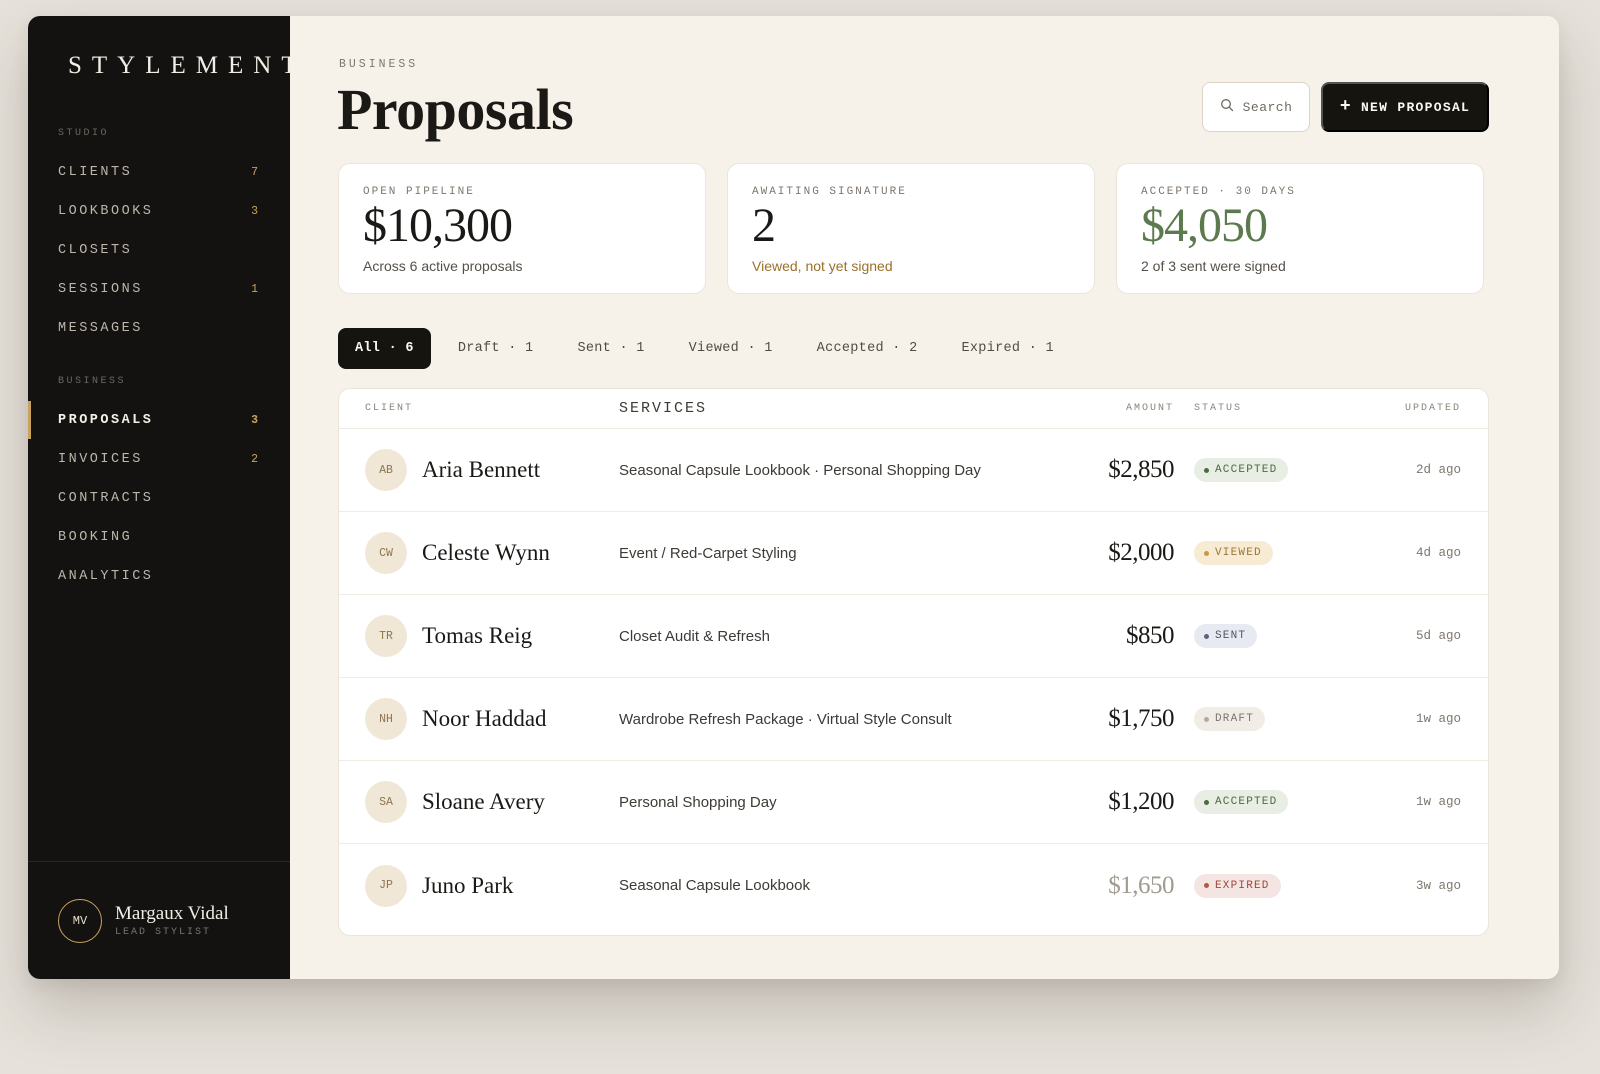 Image resolution: width=1600 pixels, height=1074 pixels. I want to click on tab-draft: Draft · 1, so click(496, 348).